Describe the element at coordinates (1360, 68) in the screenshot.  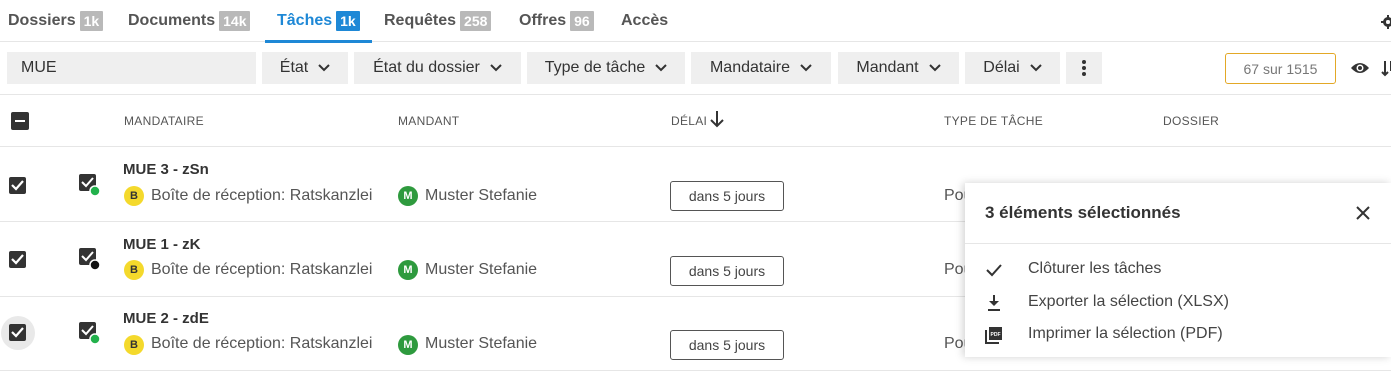
I see `eye-icon` at that location.